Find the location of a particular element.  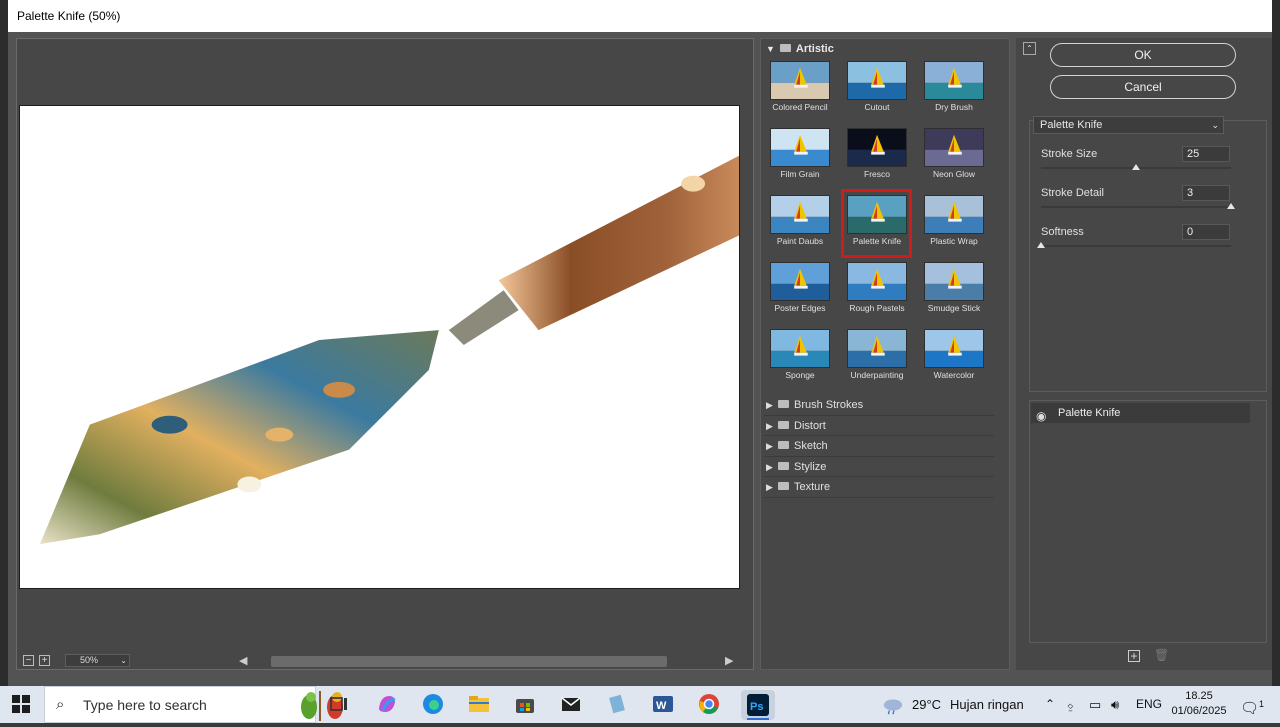

param-label: Stroke Detail is located at coordinates (1072, 193).